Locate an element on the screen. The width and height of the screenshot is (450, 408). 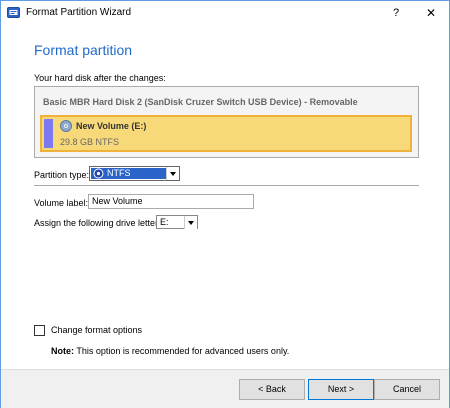
partition-type-label: Partition type: is located at coordinates (62, 175).